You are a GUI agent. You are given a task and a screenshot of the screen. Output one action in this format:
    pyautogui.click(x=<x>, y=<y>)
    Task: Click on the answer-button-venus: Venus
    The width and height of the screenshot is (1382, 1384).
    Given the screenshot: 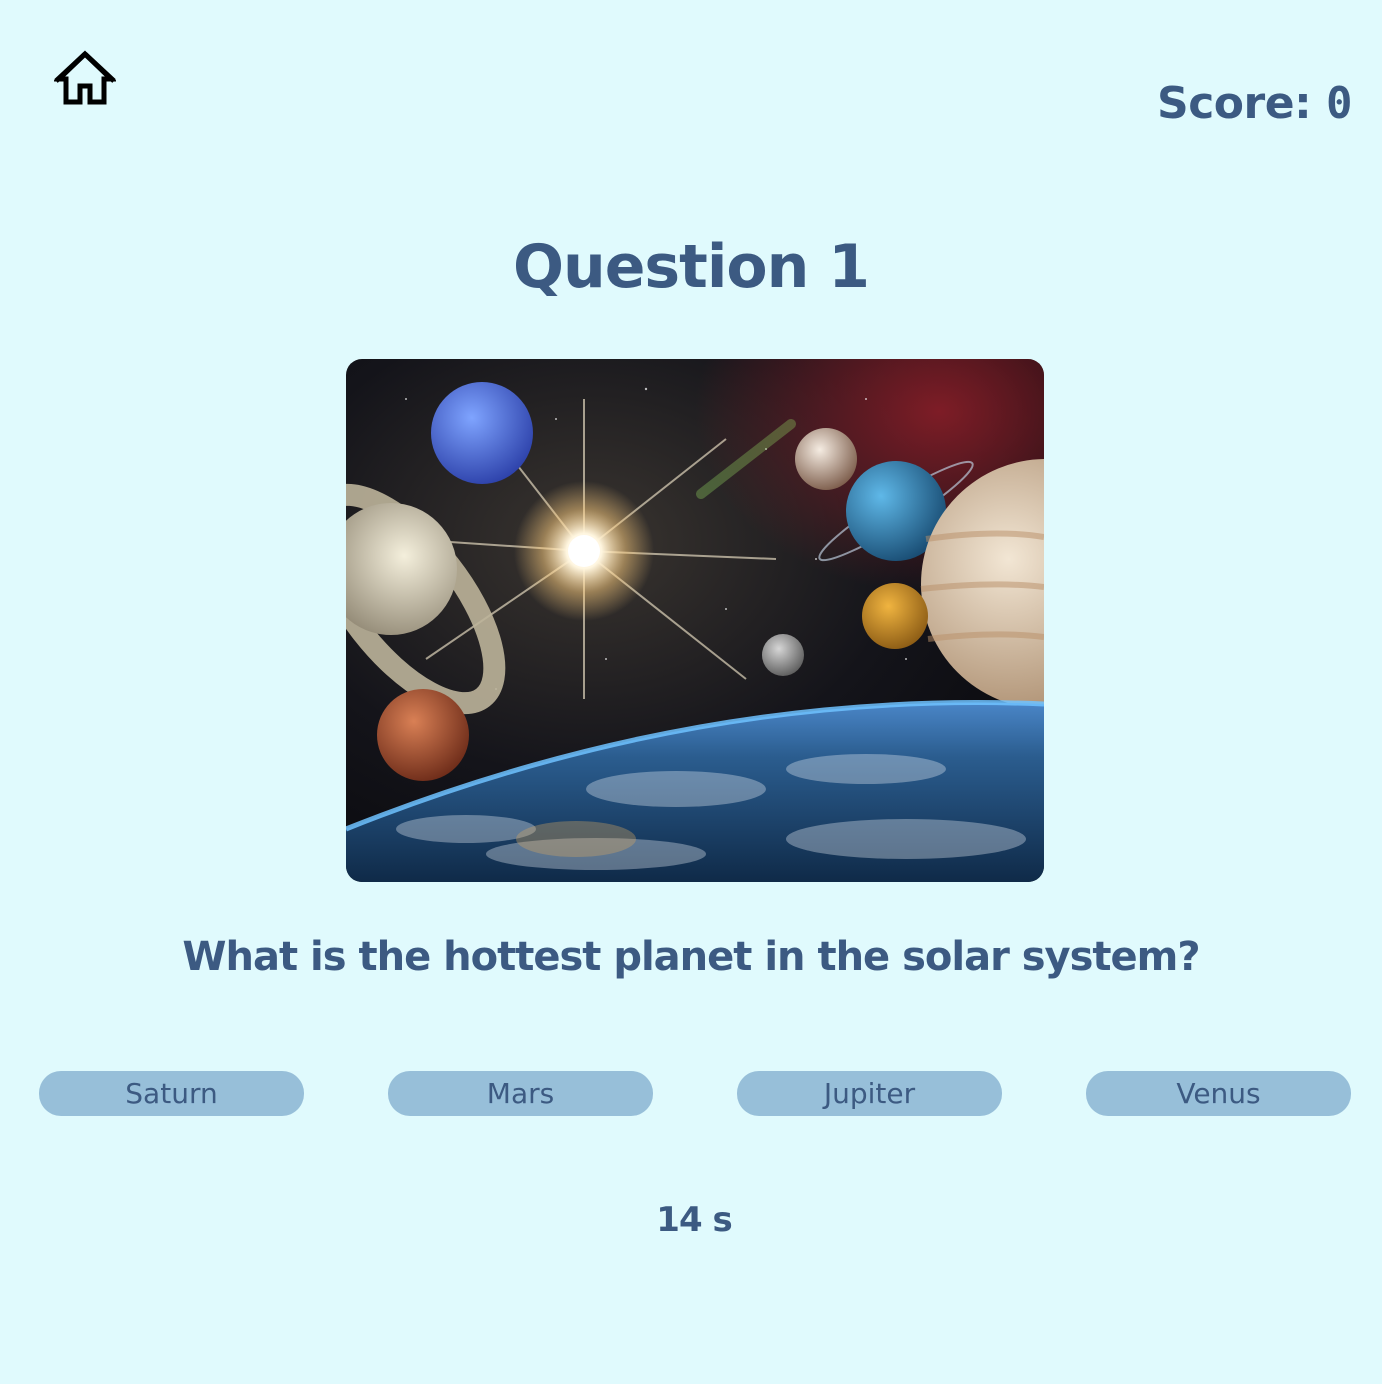 What is the action you would take?
    pyautogui.click(x=1218, y=1093)
    